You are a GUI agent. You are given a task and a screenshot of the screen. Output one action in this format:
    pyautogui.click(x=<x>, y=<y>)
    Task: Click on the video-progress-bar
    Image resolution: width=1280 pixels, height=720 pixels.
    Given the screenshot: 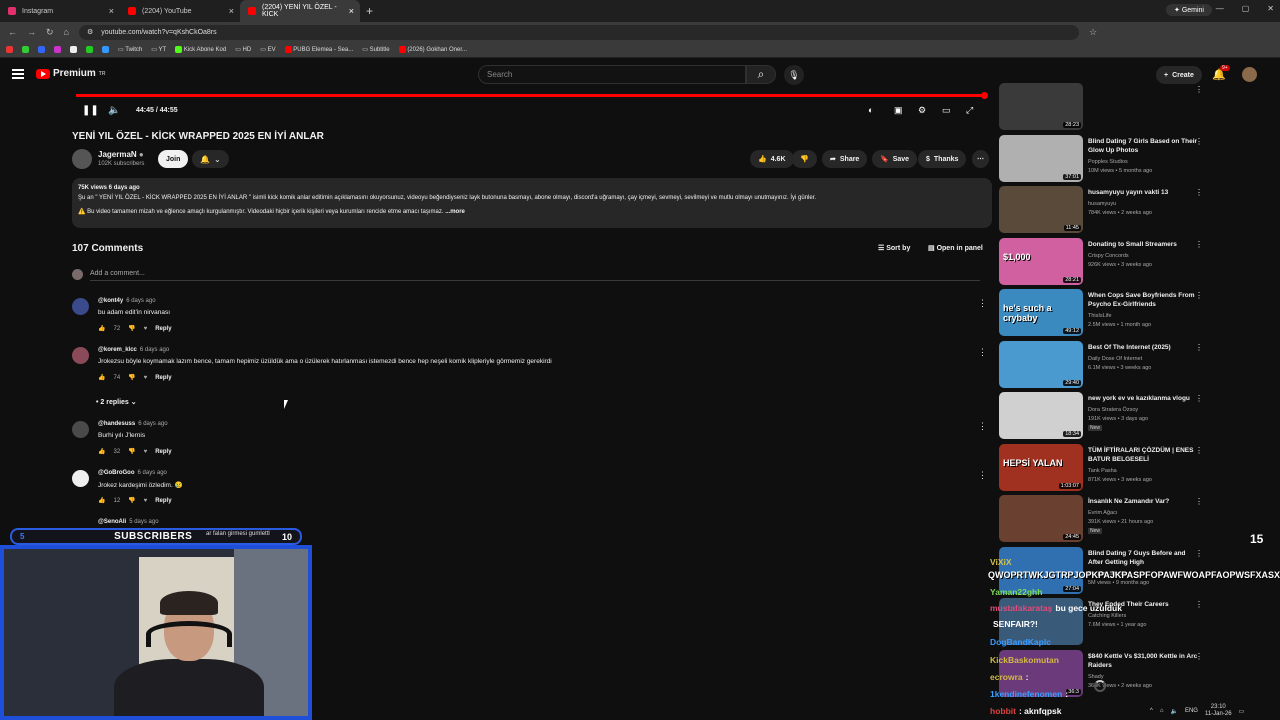 What is the action you would take?
    pyautogui.click(x=531, y=95)
    